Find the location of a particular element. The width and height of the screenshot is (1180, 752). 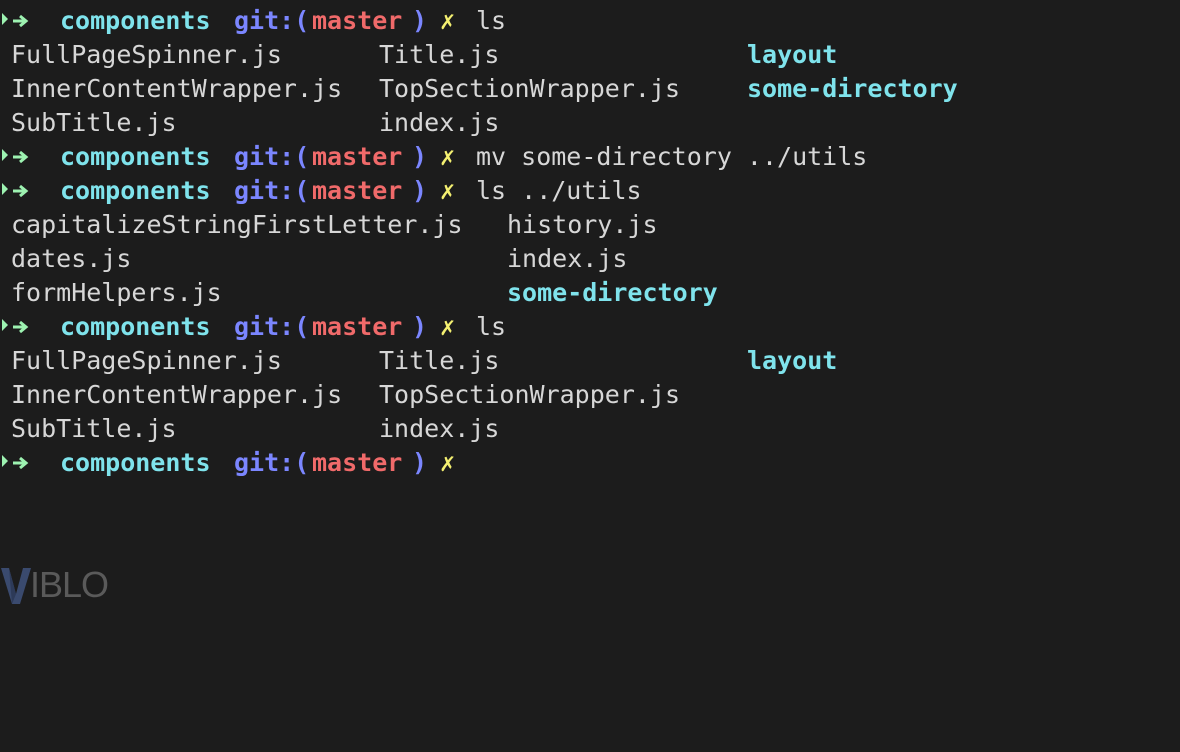

command-text: mv some-directory ../utils is located at coordinates (672, 156).